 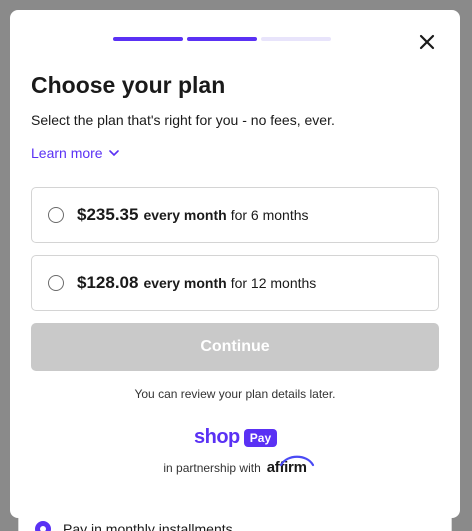 What do you see at coordinates (43, 526) in the screenshot?
I see `location-pin-icon` at bounding box center [43, 526].